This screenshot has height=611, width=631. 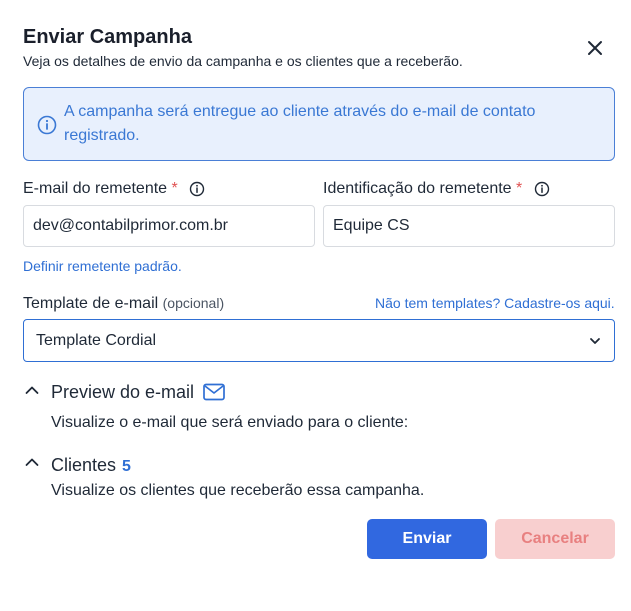 What do you see at coordinates (214, 392) in the screenshot?
I see `mail-icon` at bounding box center [214, 392].